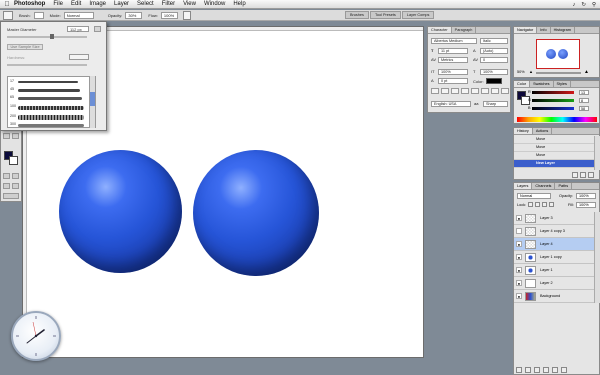 This screenshot has height=375, width=600. I want to click on navigator-view-box, so click(558, 54).